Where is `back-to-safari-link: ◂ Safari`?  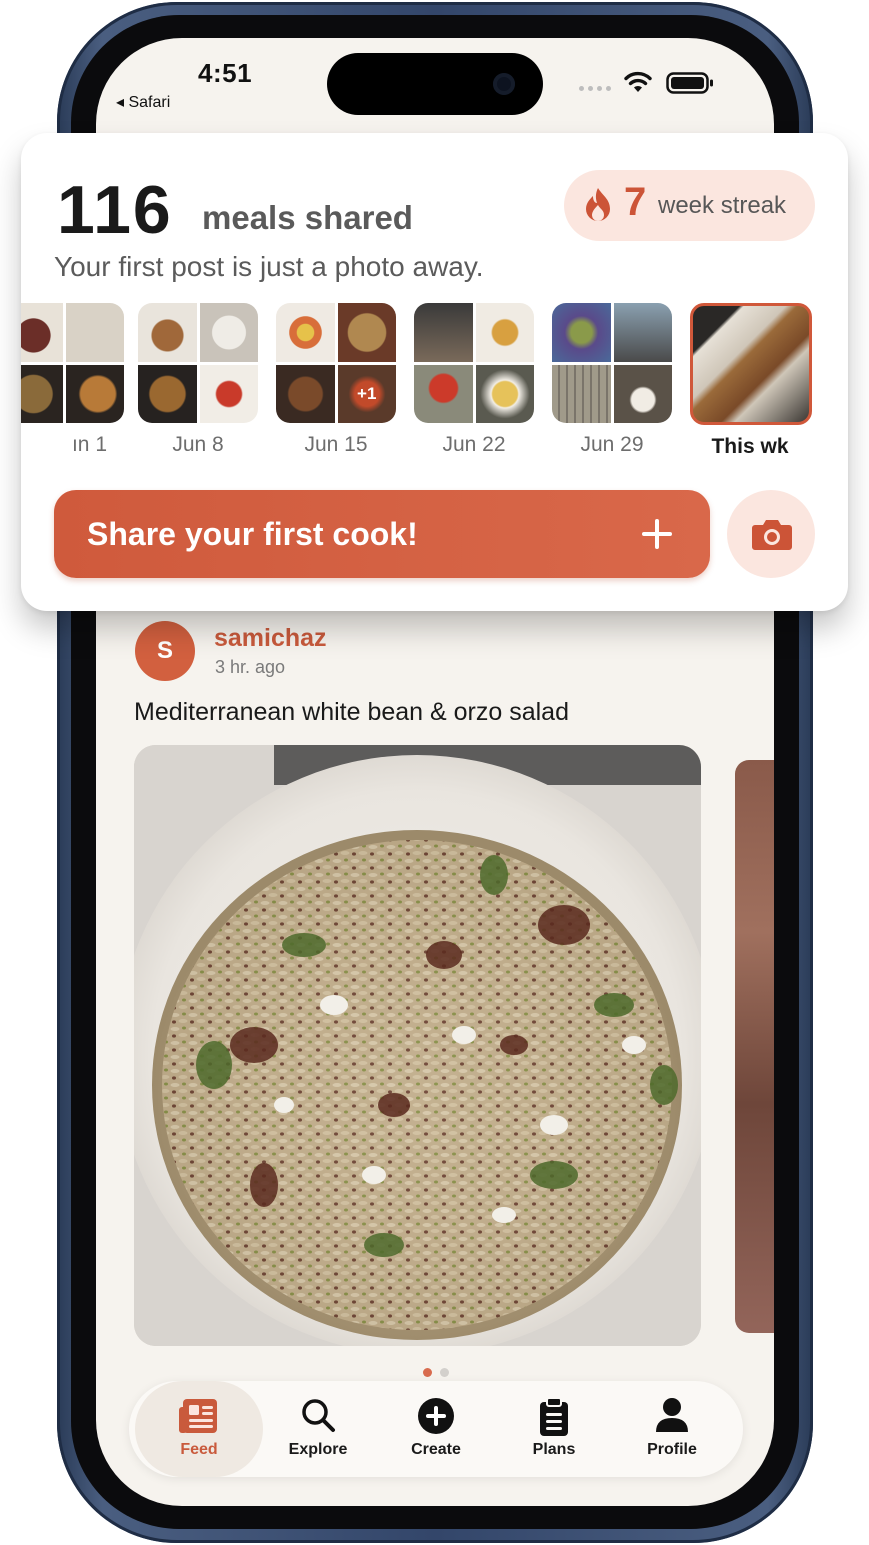
back-to-safari-link: ◂ Safari is located at coordinates (143, 102).